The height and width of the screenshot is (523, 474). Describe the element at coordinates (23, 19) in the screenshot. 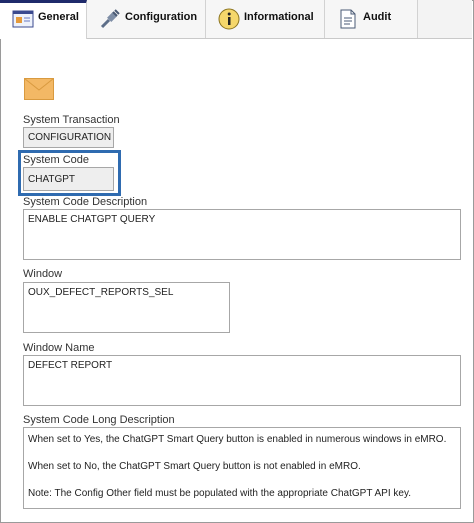

I see `general-form-icon` at that location.